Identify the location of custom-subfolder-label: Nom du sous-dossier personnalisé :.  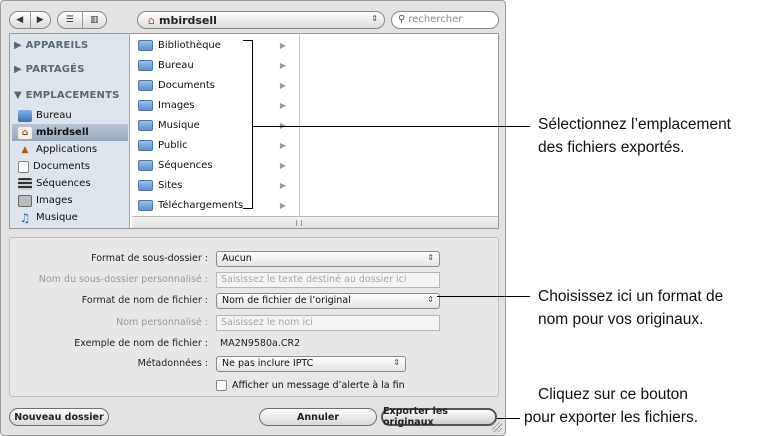
(123, 279).